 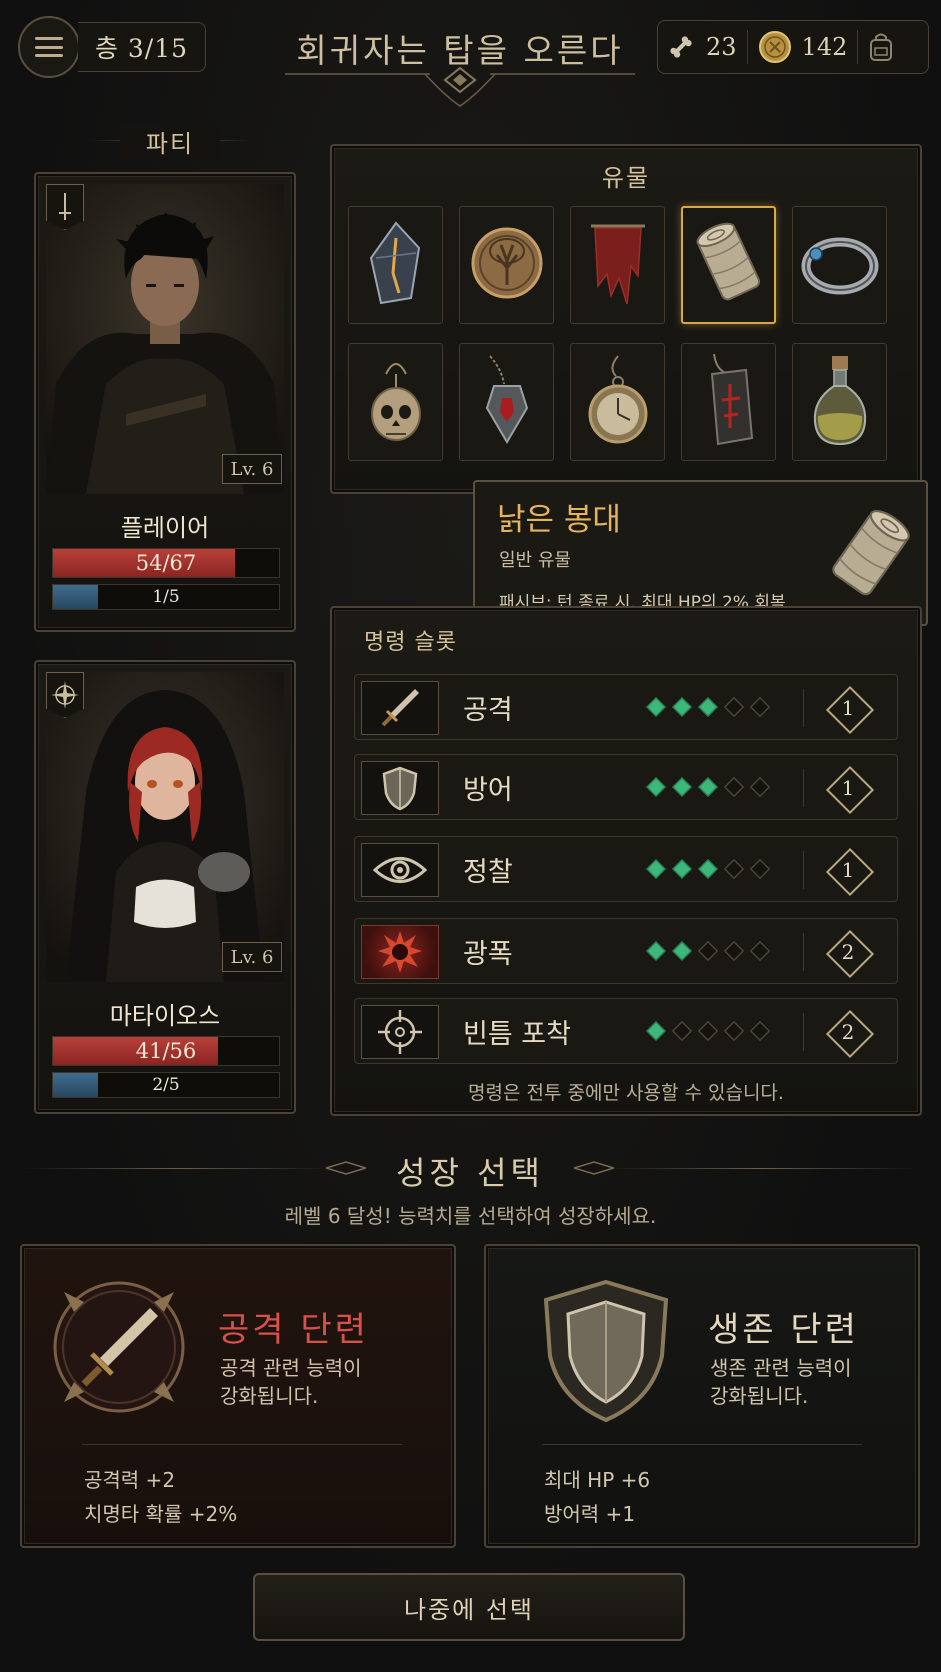 I want to click on menu-button, so click(x=49, y=47).